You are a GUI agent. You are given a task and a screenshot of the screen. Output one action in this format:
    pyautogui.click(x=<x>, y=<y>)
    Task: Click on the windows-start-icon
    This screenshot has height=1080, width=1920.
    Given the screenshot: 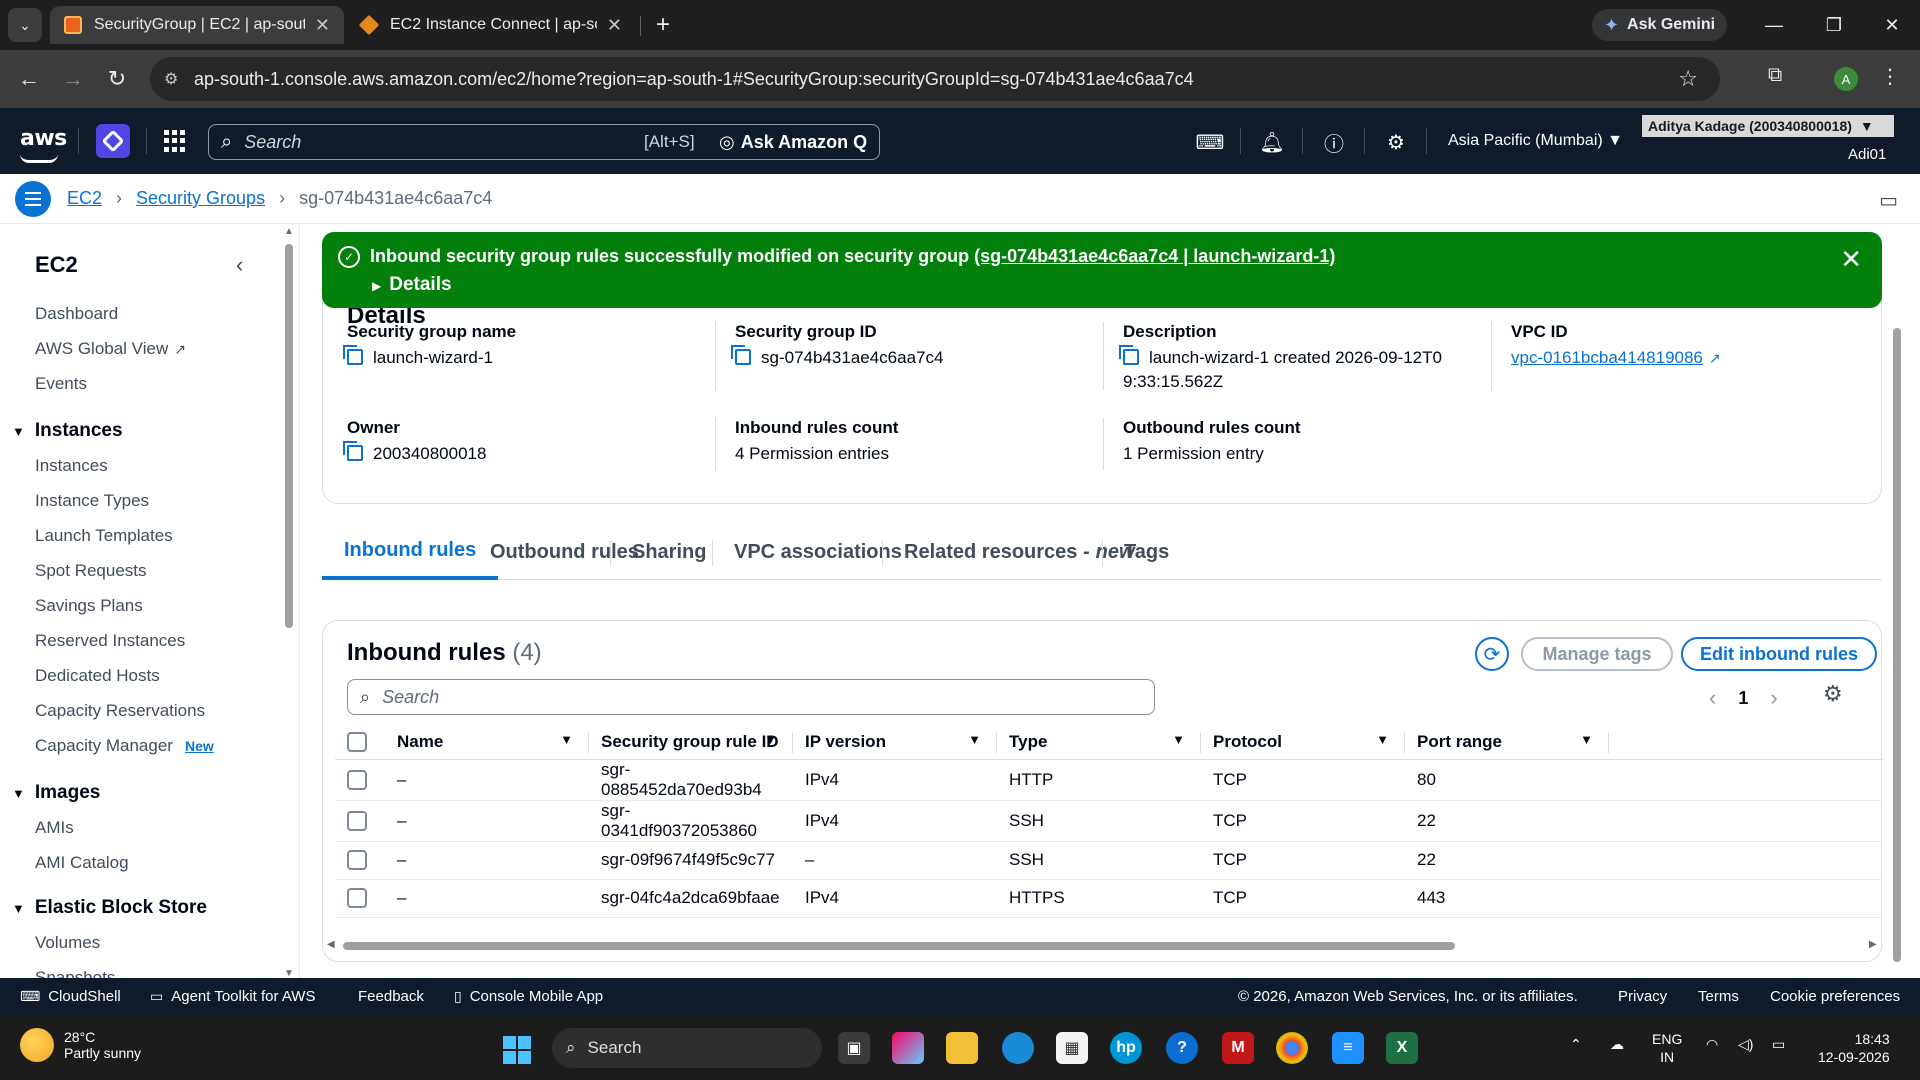 What is the action you would take?
    pyautogui.click(x=517, y=1050)
    